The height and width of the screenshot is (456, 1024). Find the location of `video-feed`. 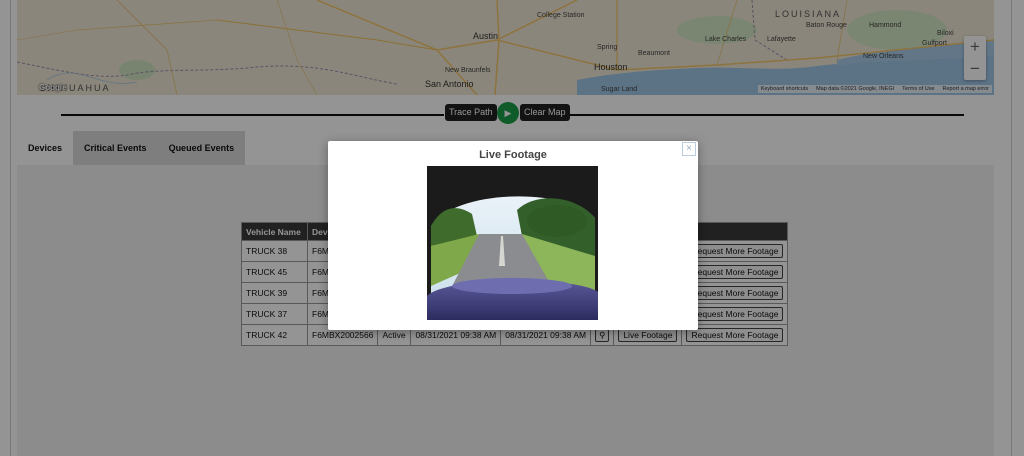

video-feed is located at coordinates (512, 243).